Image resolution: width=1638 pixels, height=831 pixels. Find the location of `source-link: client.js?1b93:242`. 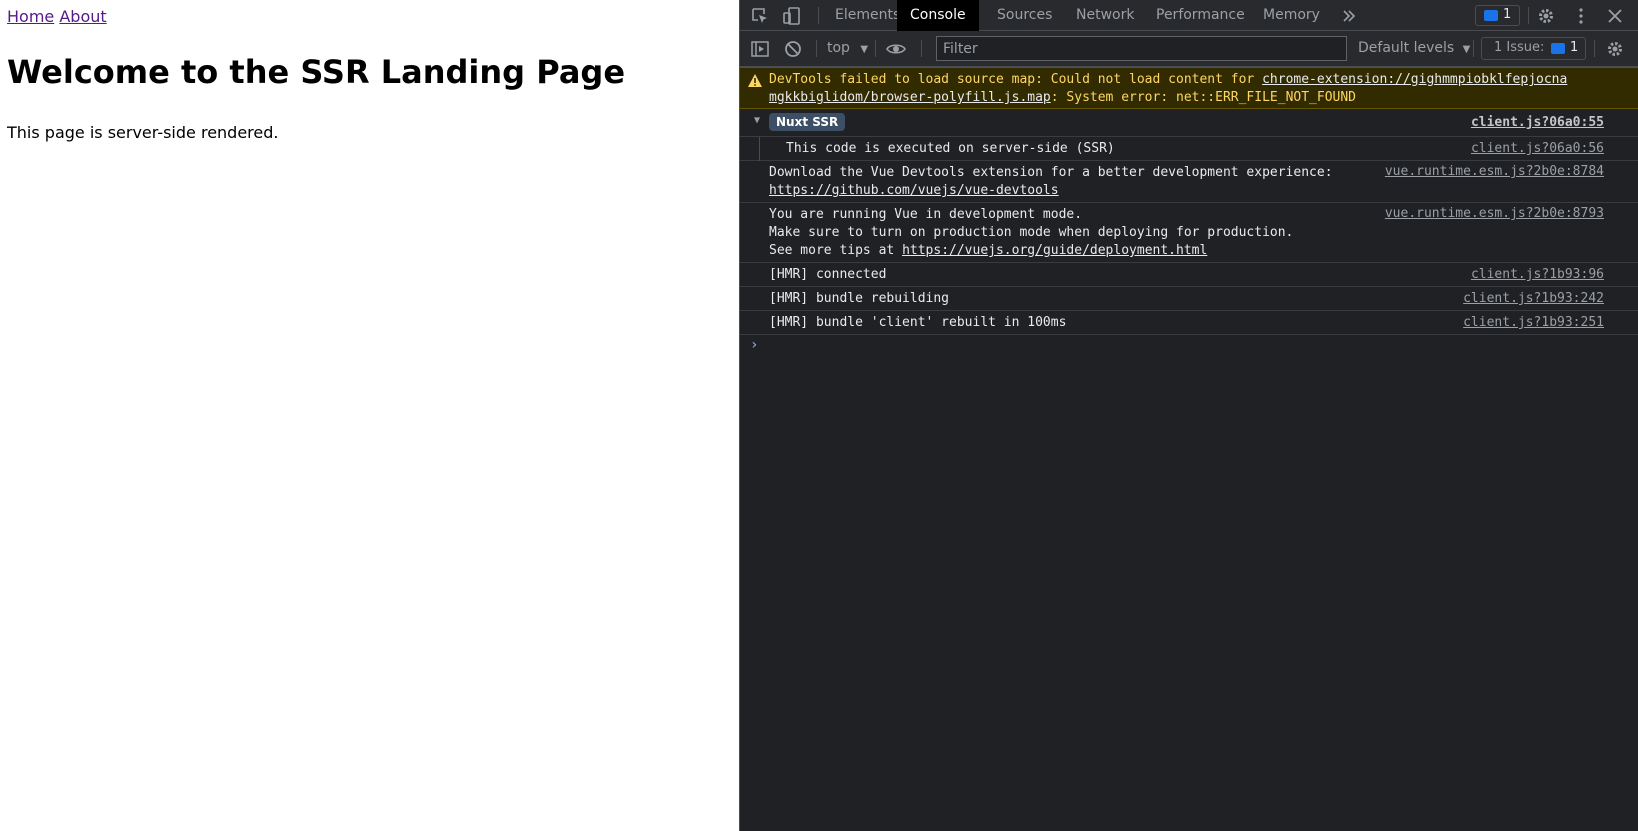

source-link: client.js?1b93:242 is located at coordinates (1533, 298).